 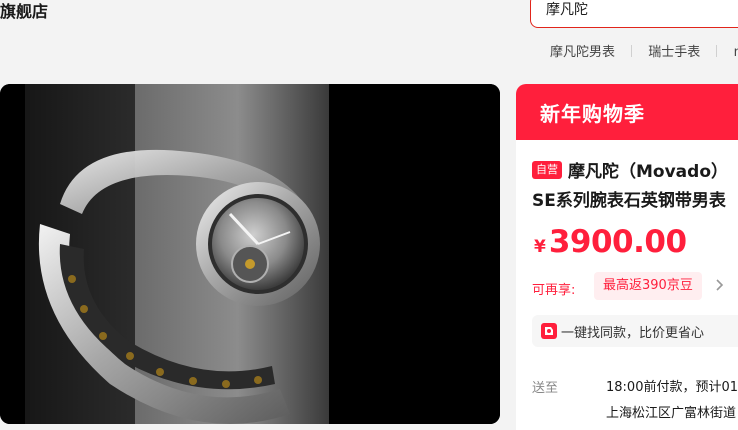 I want to click on price-value: 3900.00, so click(x=617, y=242).